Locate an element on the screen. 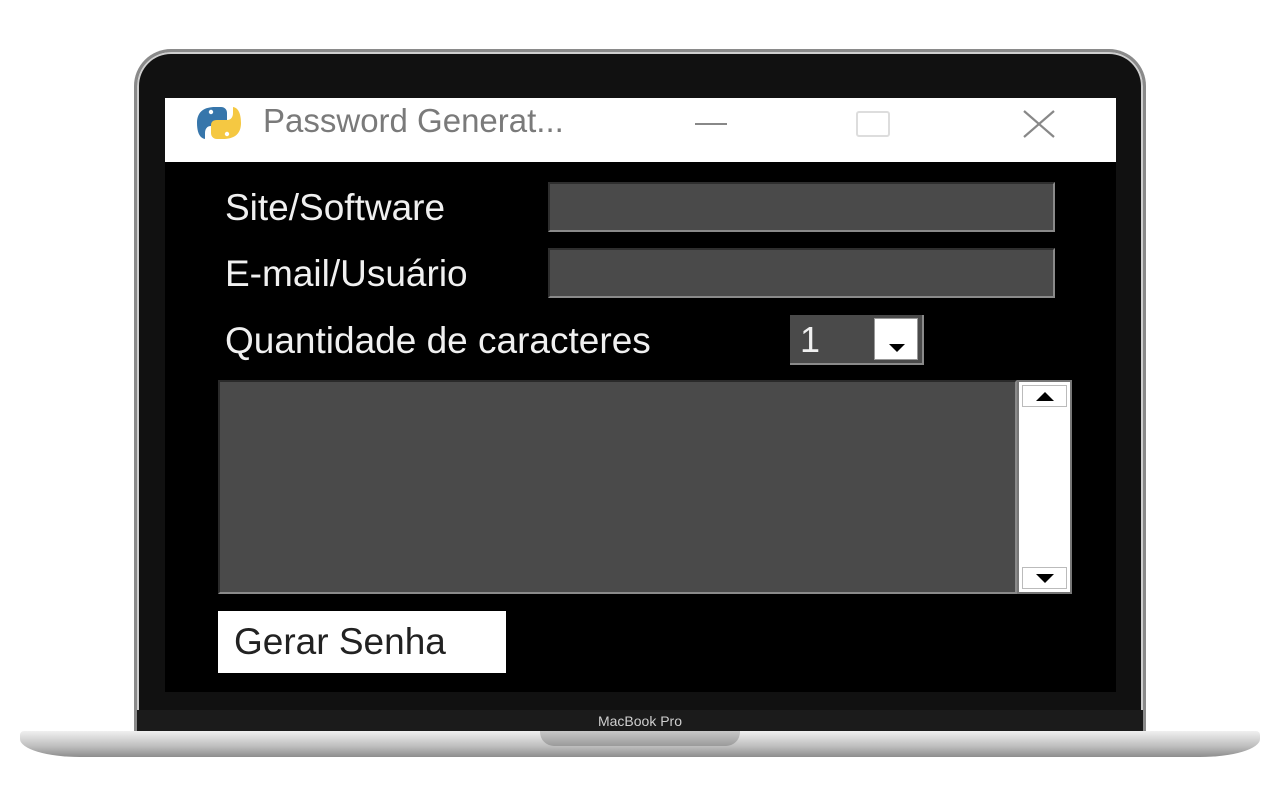  email-label: E-mail/Usuário is located at coordinates (346, 273).